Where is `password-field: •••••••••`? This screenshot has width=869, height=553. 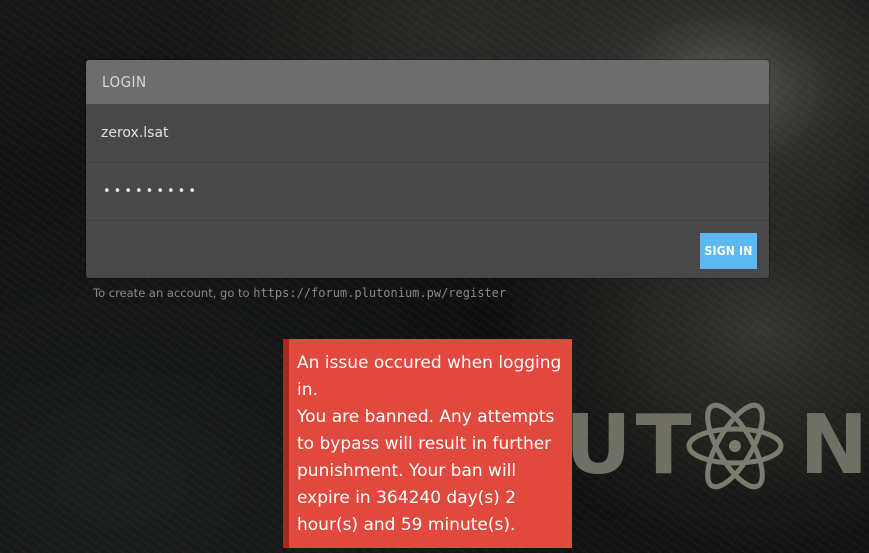
password-field: ••••••••• is located at coordinates (150, 191).